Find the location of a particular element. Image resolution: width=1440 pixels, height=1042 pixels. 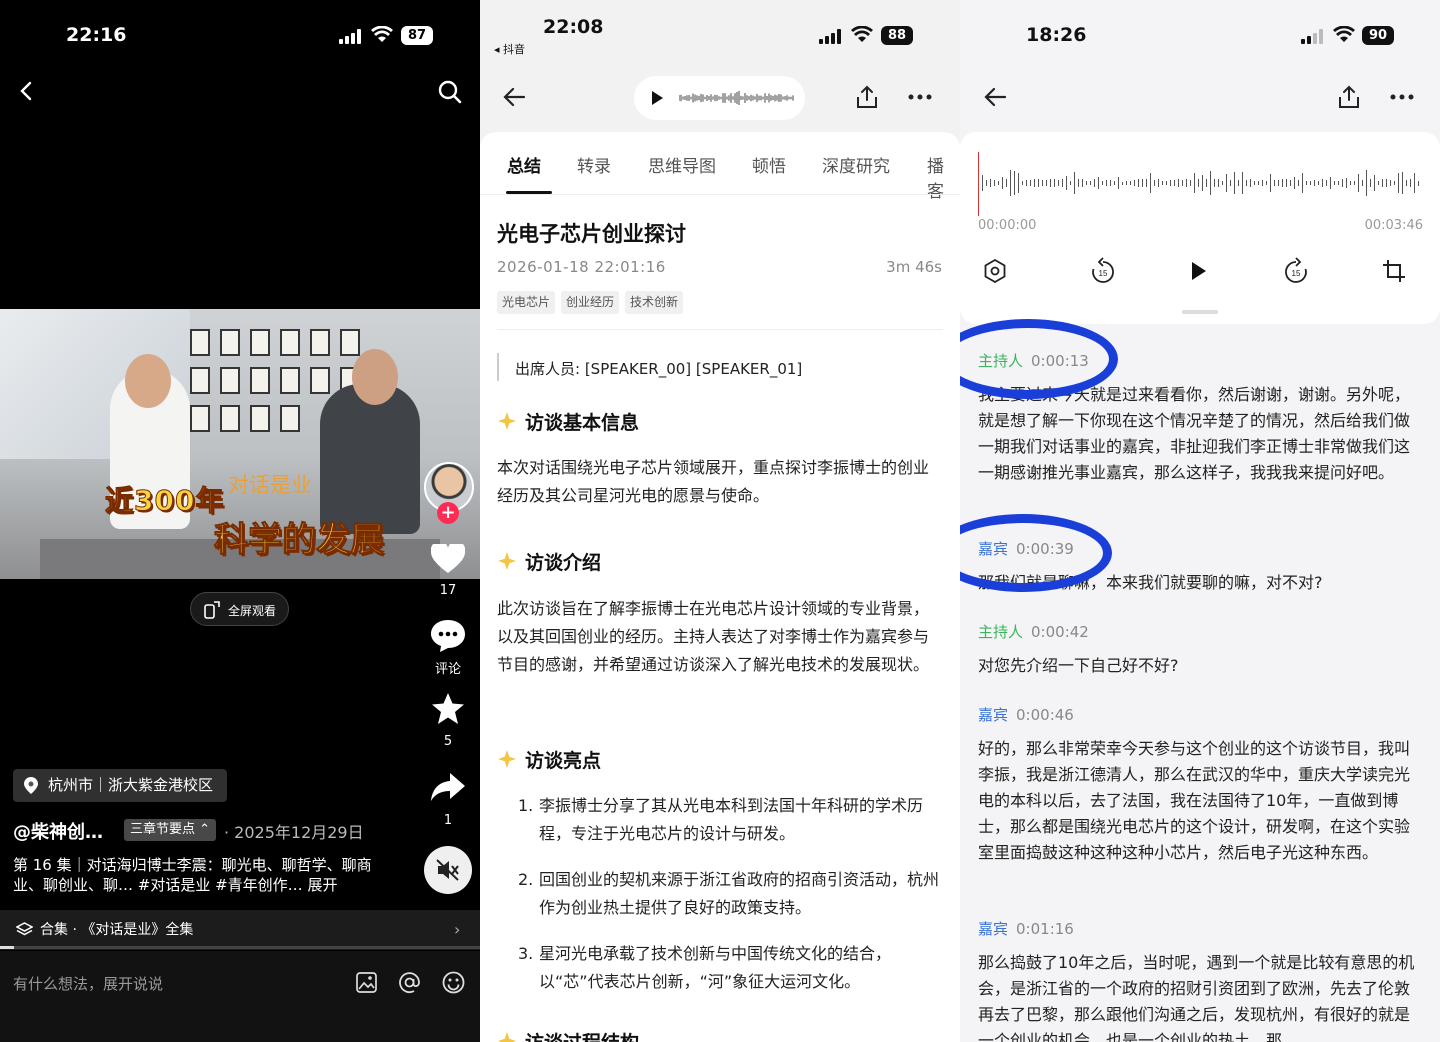

crop-icon is located at coordinates (1394, 271).